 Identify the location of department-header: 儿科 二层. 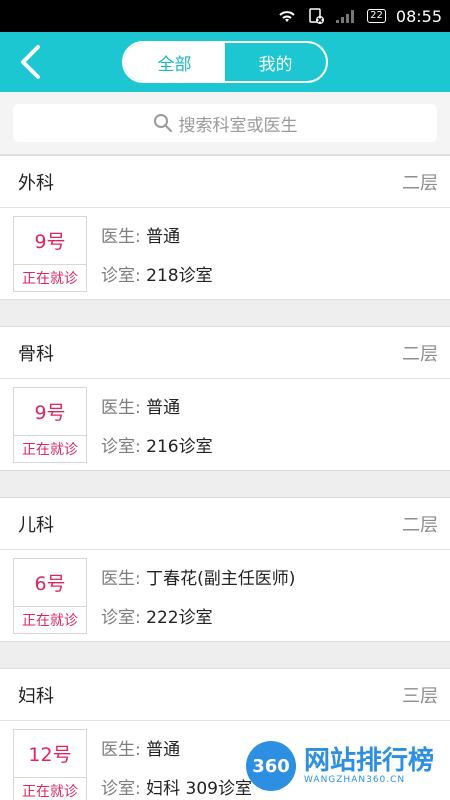
(225, 524).